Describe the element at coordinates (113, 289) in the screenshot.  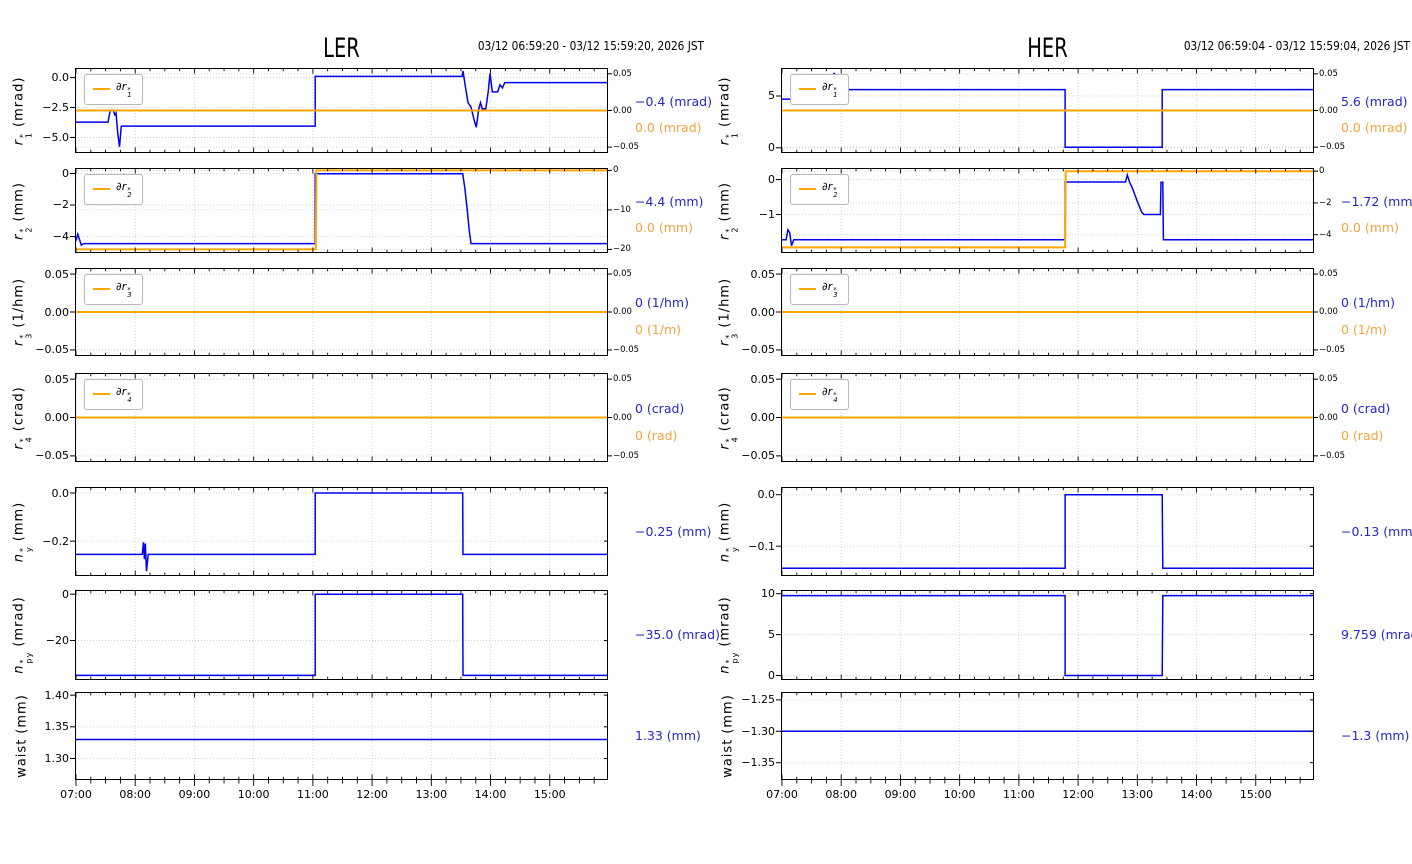
I see `legend-r3: ∂r * 3` at that location.